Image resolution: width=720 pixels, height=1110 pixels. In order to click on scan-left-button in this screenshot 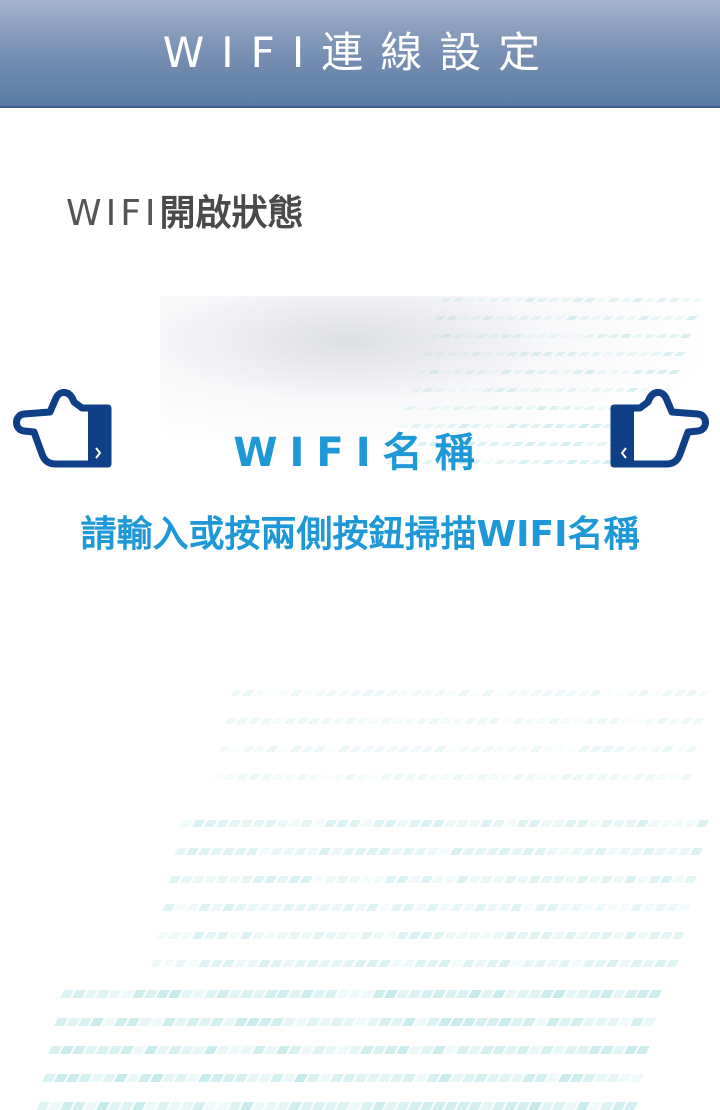, I will do `click(62, 429)`.